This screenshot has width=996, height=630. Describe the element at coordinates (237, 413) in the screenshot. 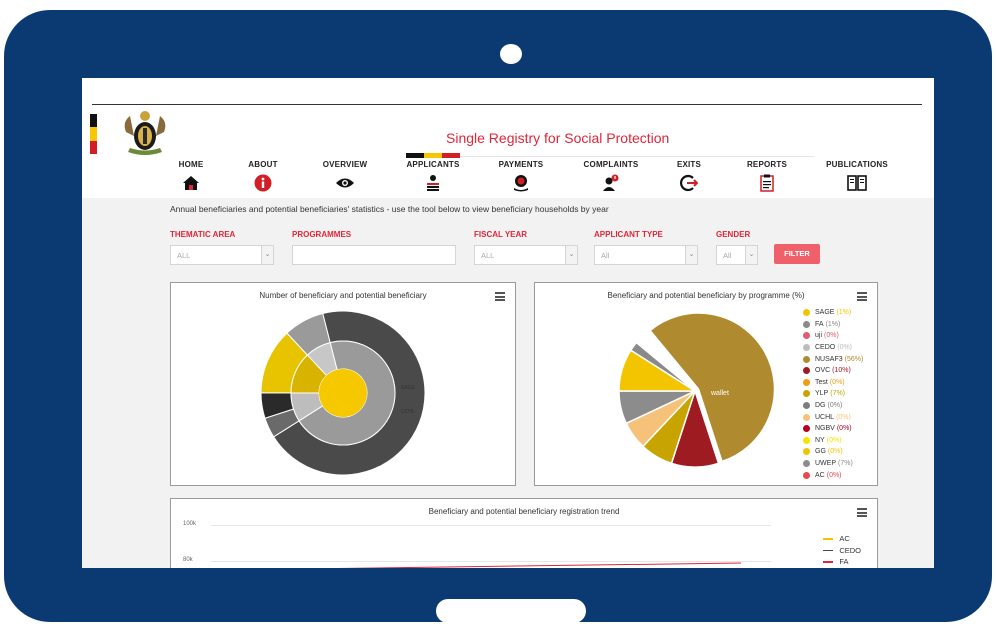

I see `sunburst-label-nusaf: NUSAF 3` at that location.